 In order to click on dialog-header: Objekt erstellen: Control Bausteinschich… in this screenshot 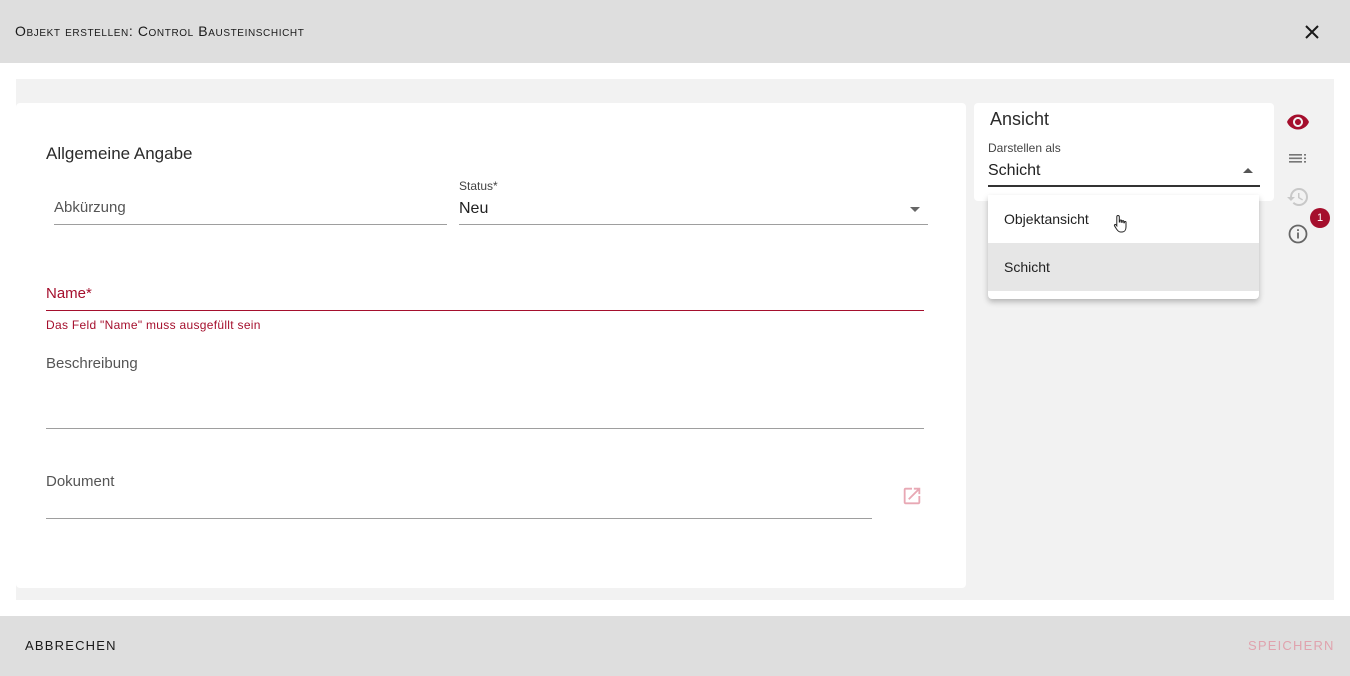, I will do `click(675, 31)`.